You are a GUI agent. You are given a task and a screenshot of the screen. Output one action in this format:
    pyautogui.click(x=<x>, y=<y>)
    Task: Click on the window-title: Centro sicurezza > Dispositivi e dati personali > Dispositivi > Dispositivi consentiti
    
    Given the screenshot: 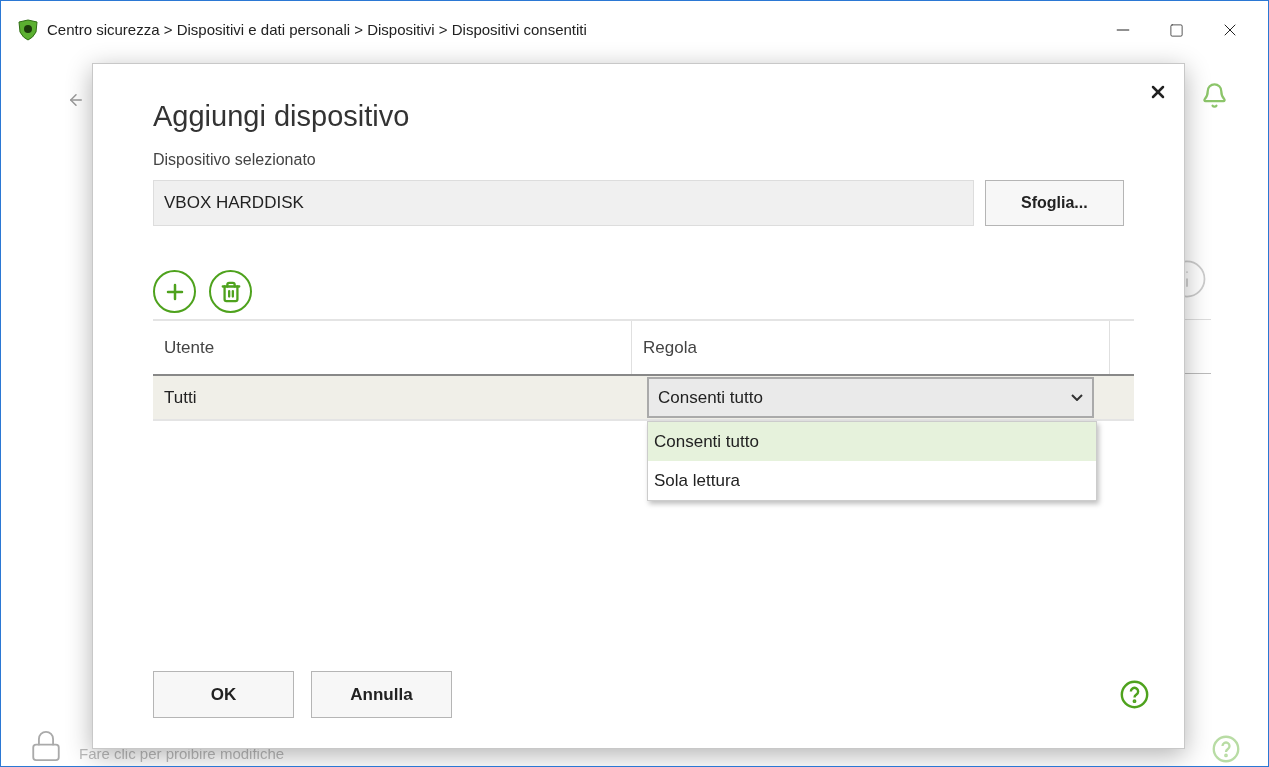 What is the action you would take?
    pyautogui.click(x=317, y=29)
    